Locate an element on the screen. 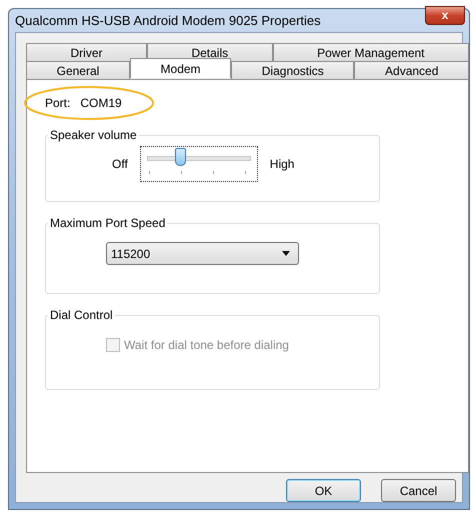 This screenshot has height=514, width=473. dialog-button: Cancel is located at coordinates (418, 490).